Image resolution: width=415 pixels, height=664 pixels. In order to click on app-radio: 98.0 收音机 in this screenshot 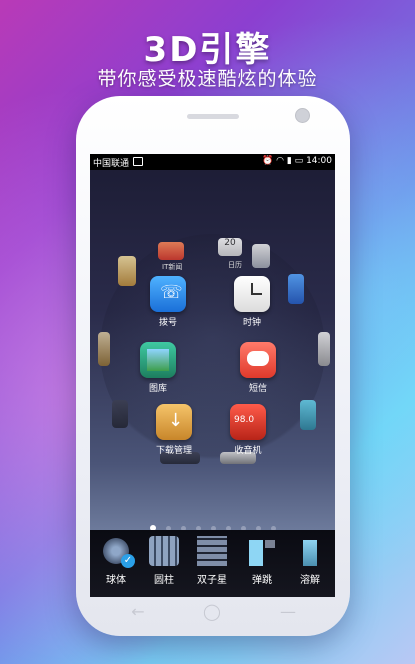, I will do `click(248, 430)`.